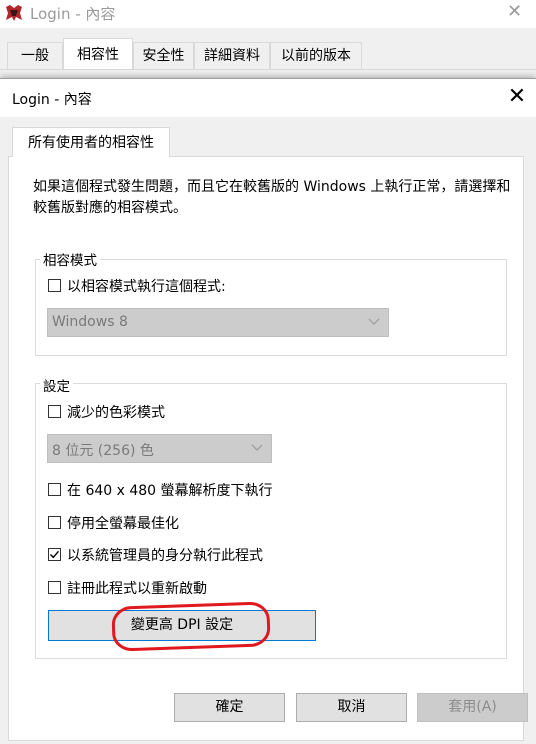  I want to click on background-window-title: Login - 內容, so click(73, 14).